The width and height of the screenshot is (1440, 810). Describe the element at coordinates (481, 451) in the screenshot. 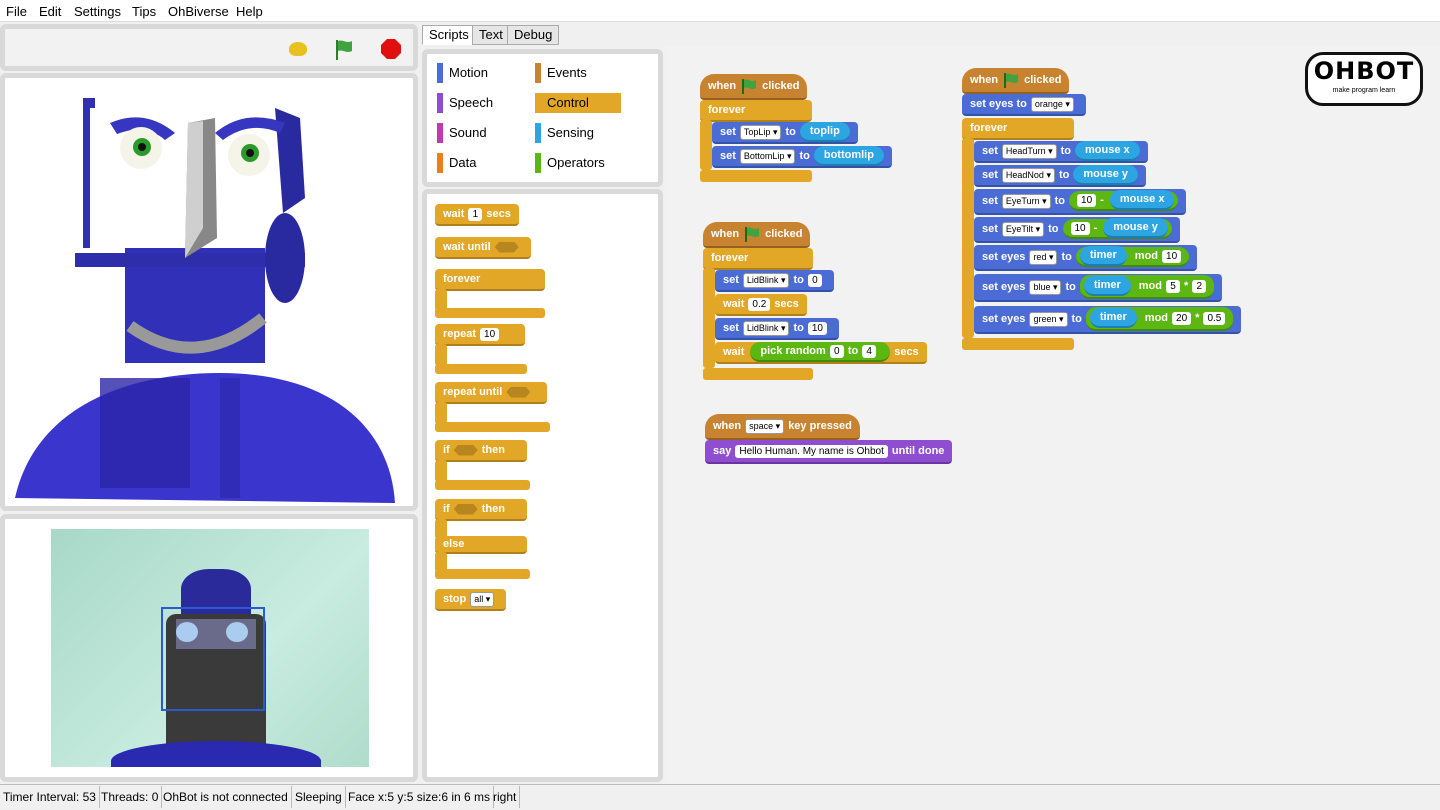

I see `palette-if-then-block: if then` at that location.